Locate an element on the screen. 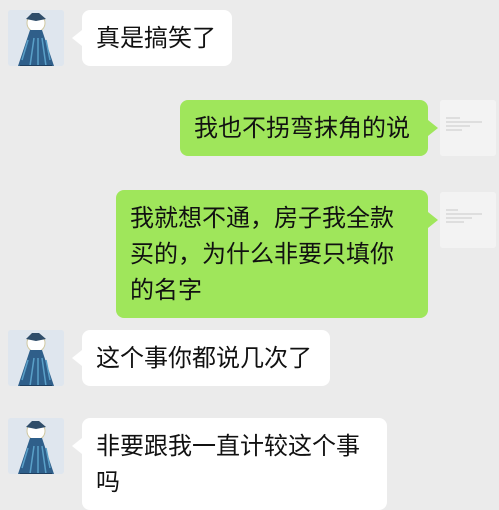 This screenshot has width=499, height=510. bubble-tail is located at coordinates (77, 446).